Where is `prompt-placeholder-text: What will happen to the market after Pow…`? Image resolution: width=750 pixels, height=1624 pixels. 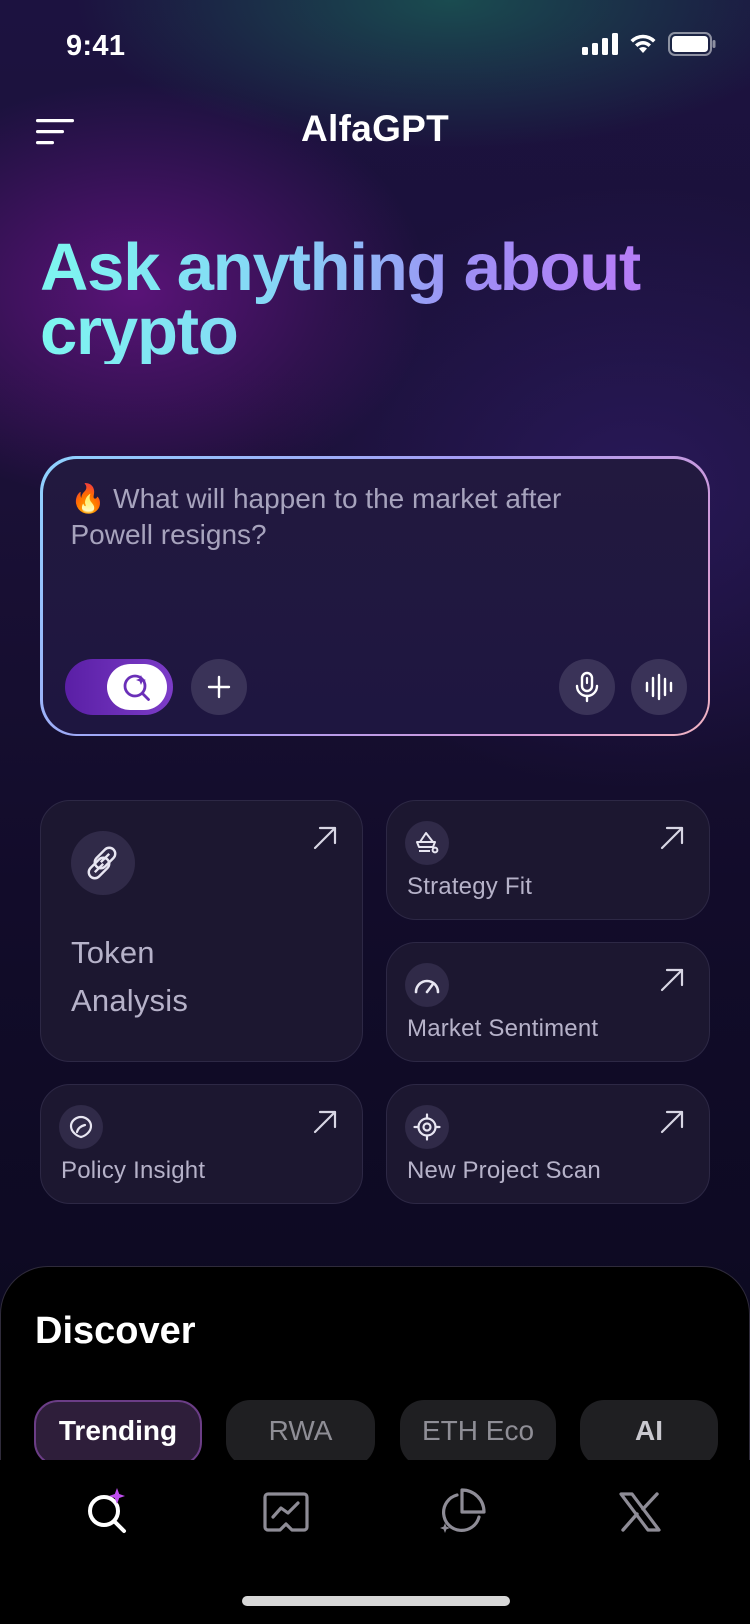 prompt-placeholder-text: What will happen to the market after Pow… is located at coordinates (316, 516).